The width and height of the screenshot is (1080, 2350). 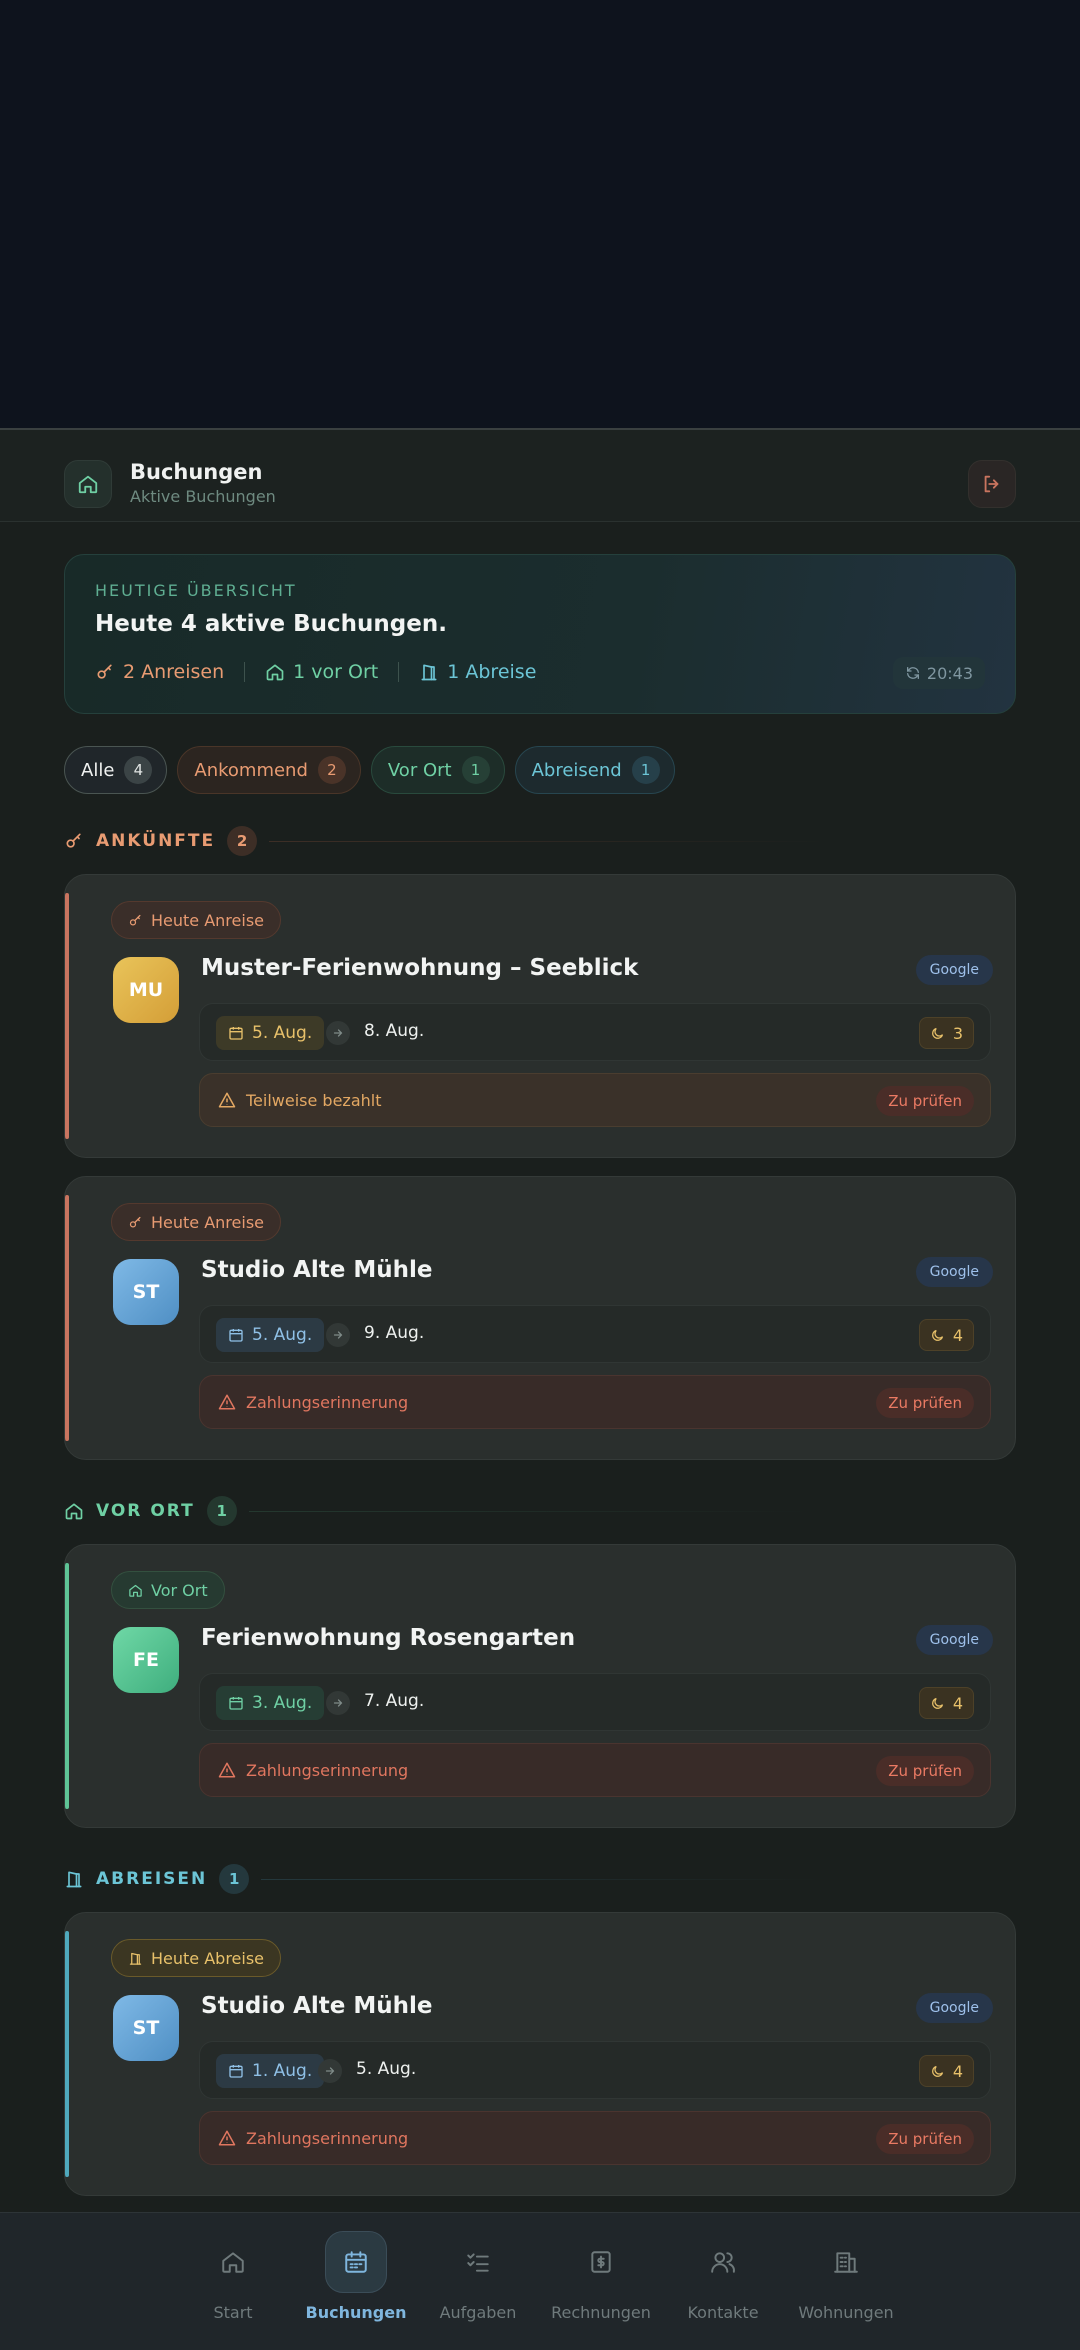 What do you see at coordinates (394, 1031) in the screenshot?
I see `departure-date: 8. Aug.` at bounding box center [394, 1031].